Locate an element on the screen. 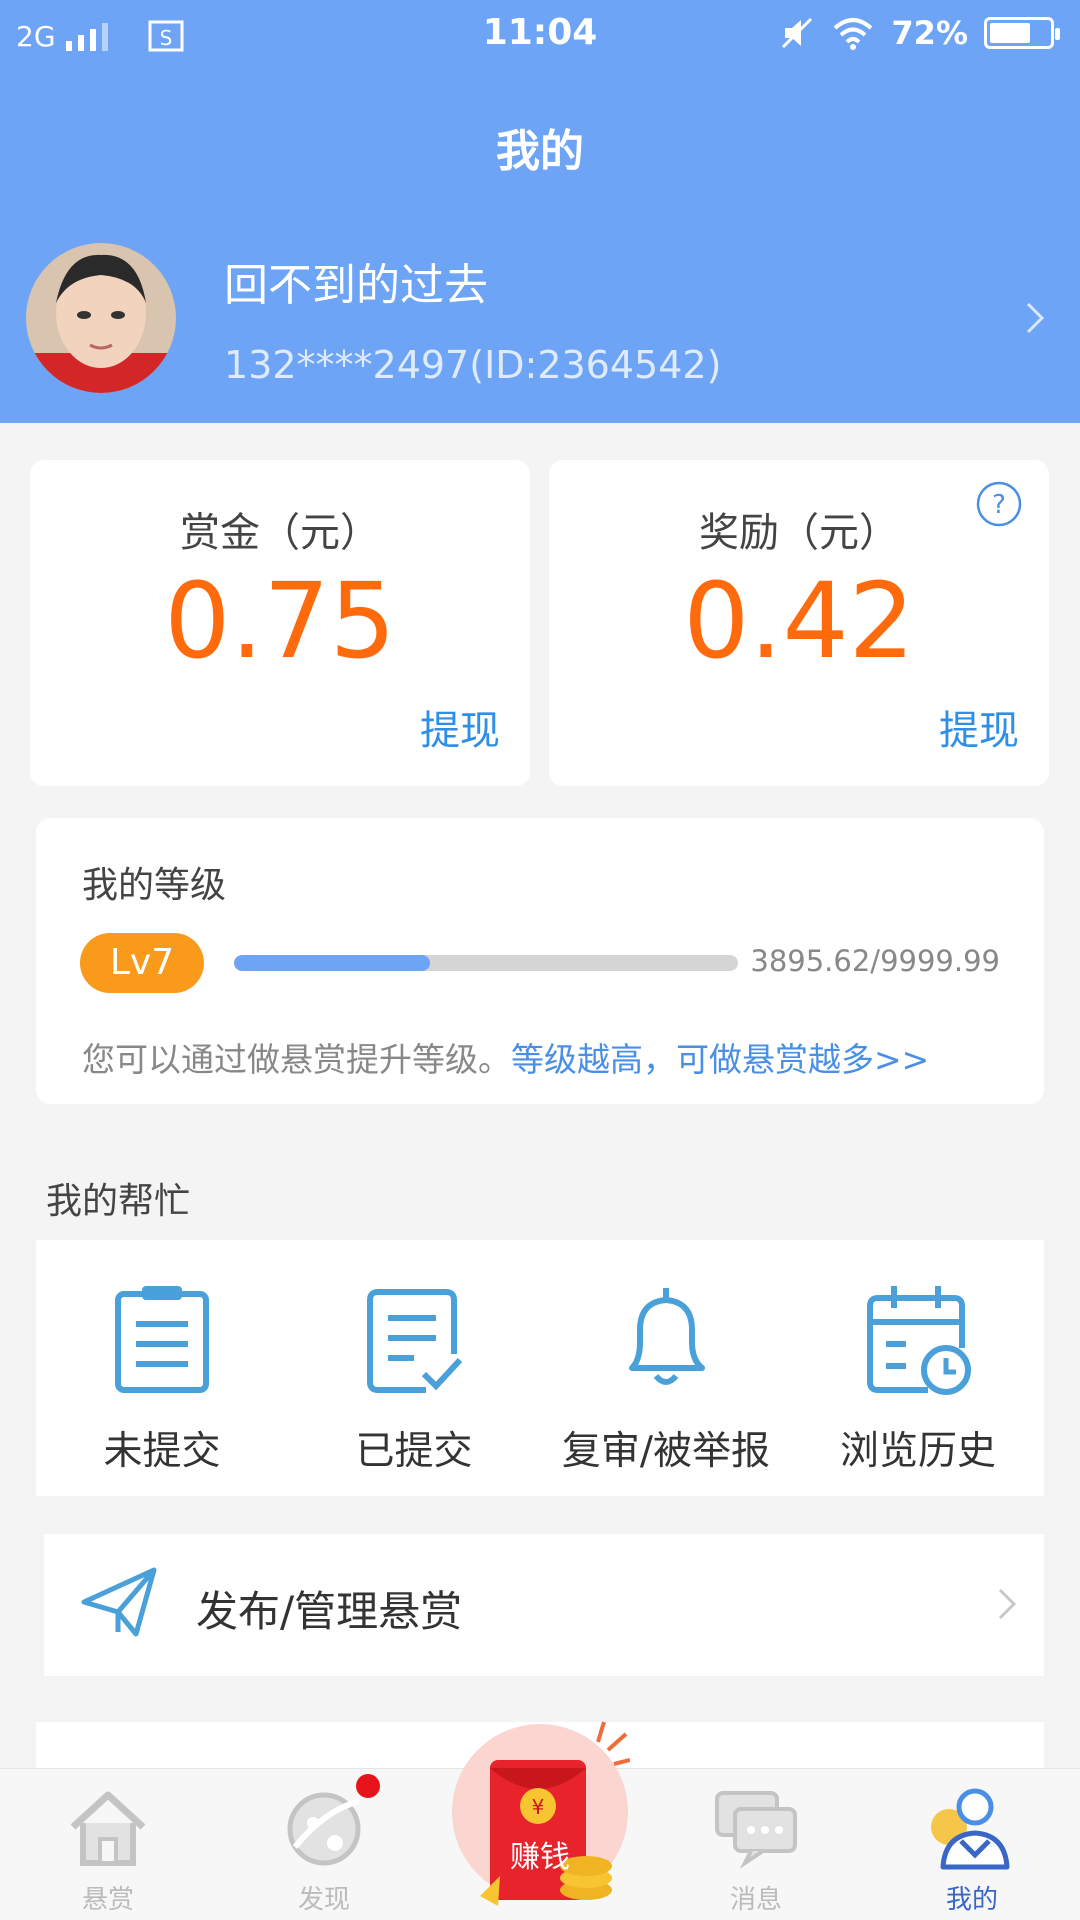  help-item-label: 浏览历史 is located at coordinates (917, 1451).